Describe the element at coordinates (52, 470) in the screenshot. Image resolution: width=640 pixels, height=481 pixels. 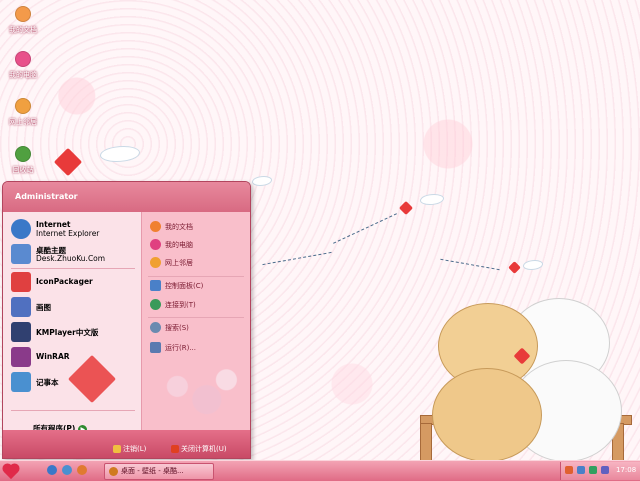
I see `quick-launch-ie-icon` at that location.